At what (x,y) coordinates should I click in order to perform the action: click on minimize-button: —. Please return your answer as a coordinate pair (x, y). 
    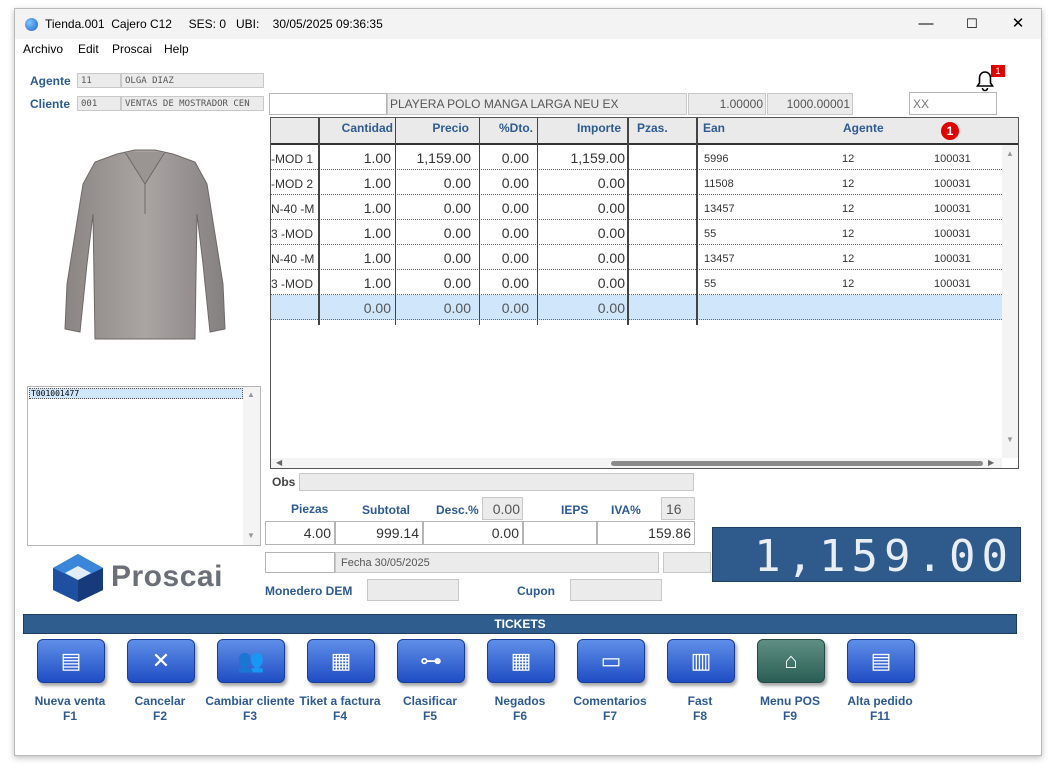
    Looking at the image, I should click on (926, 24).